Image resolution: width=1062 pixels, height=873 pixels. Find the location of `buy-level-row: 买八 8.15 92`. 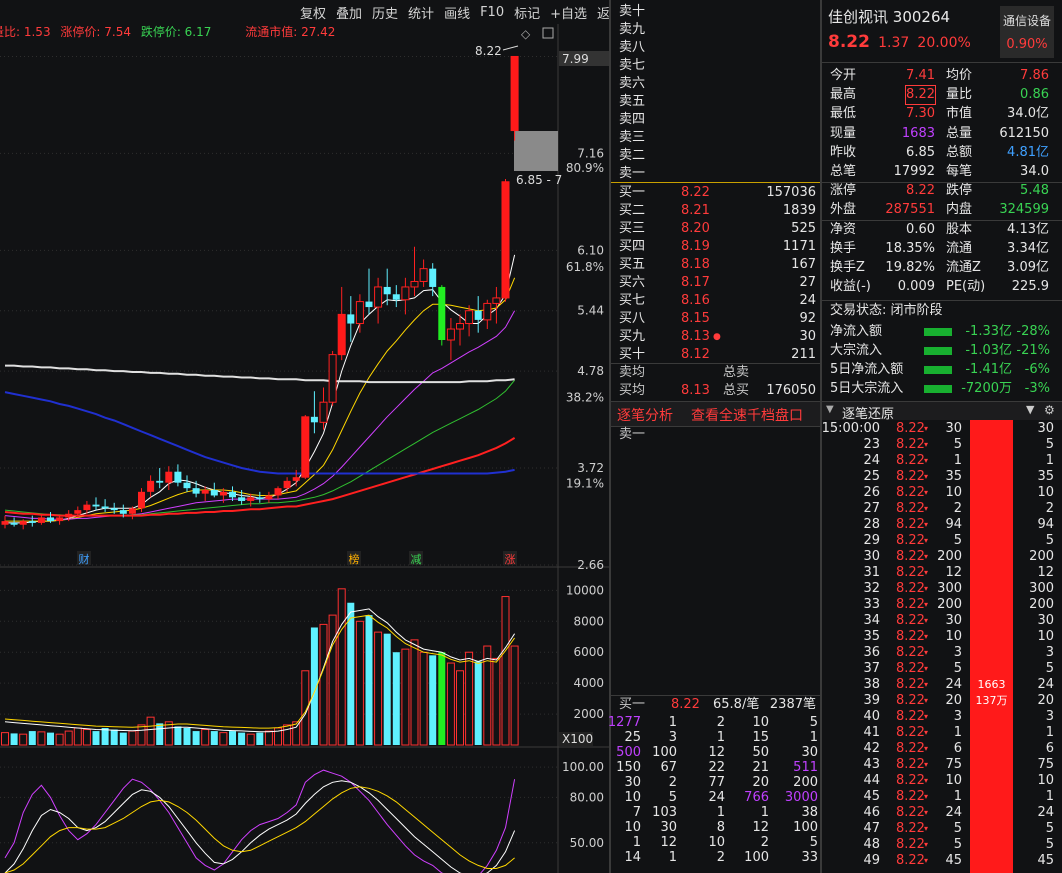

buy-level-row: 买八 8.15 92 is located at coordinates (715, 319).